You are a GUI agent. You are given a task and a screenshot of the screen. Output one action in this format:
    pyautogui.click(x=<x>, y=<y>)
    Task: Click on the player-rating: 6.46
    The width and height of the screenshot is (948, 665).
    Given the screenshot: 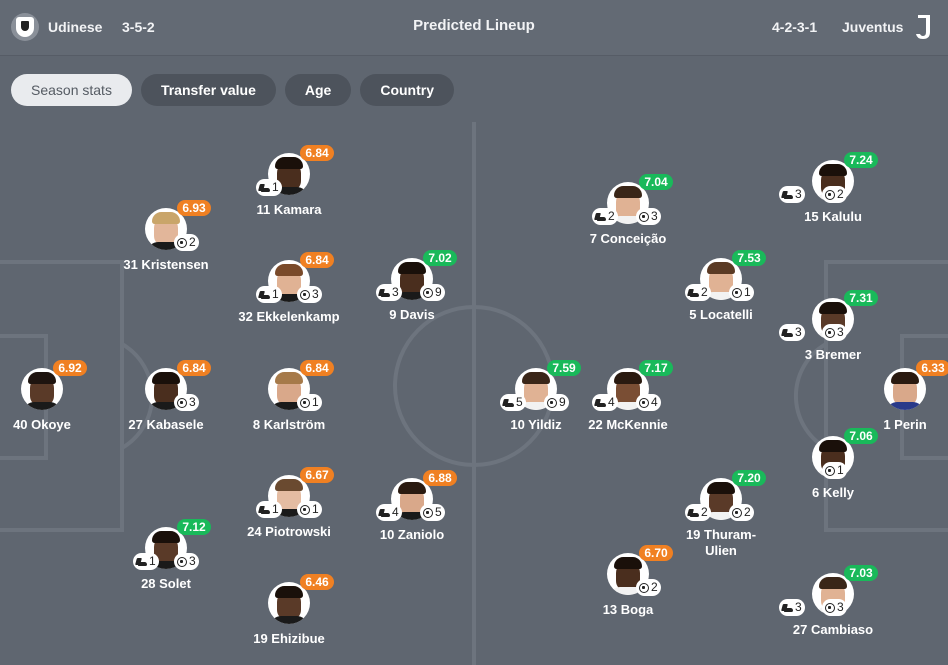 What is the action you would take?
    pyautogui.click(x=317, y=582)
    